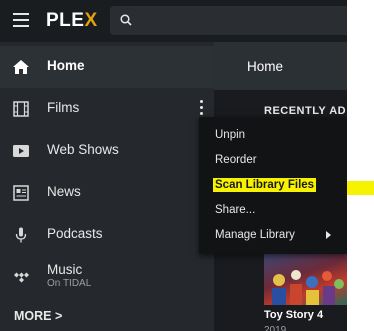 The height and width of the screenshot is (331, 374). I want to click on submenu-arrow-icon, so click(328, 235).